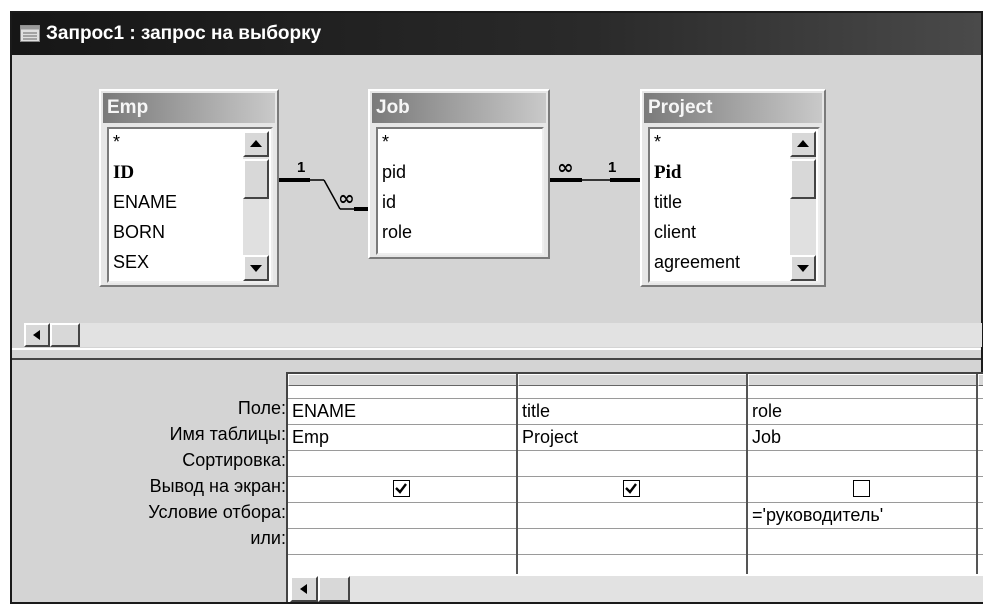 This screenshot has height=605, width=983. What do you see at coordinates (766, 437) in the screenshot?
I see `grid-cell-table: Job` at bounding box center [766, 437].